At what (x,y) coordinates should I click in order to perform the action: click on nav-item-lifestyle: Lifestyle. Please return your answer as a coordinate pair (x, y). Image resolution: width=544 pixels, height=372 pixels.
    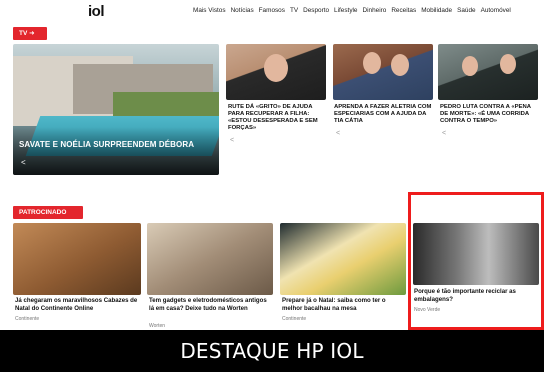
    Looking at the image, I should click on (345, 10).